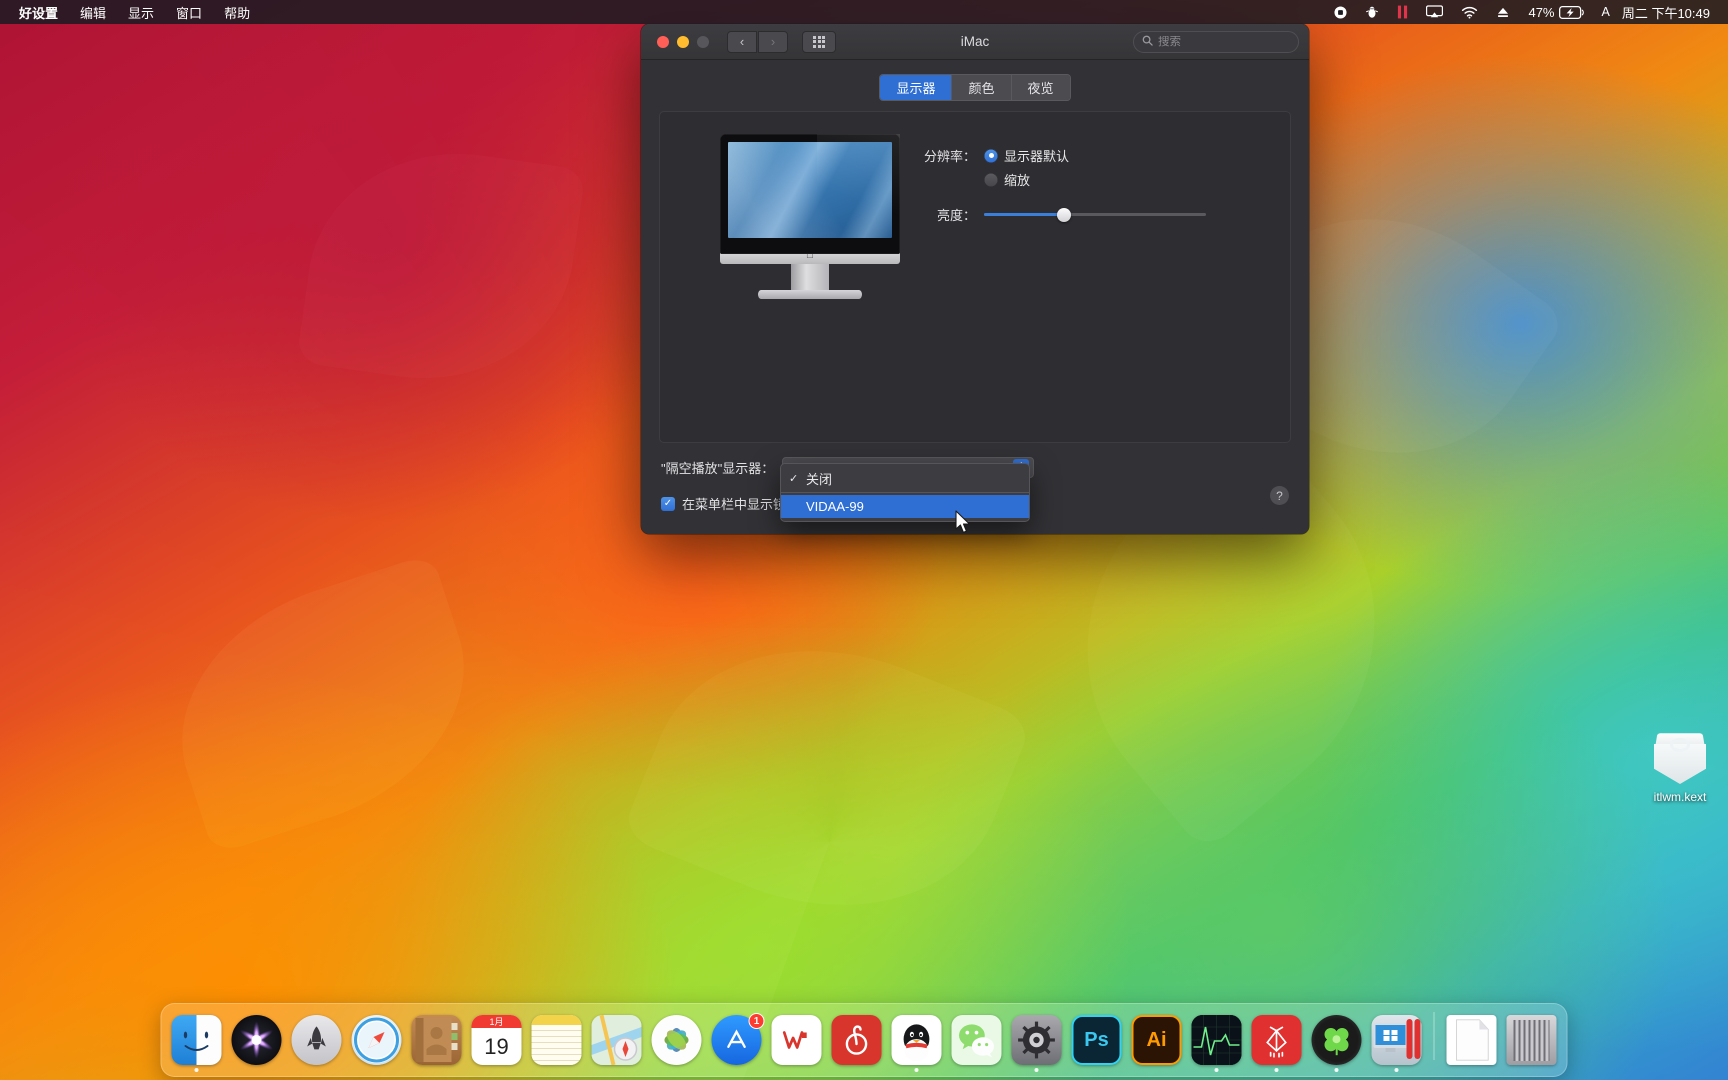 The height and width of the screenshot is (1080, 1728). Describe the element at coordinates (1680, 797) in the screenshot. I see `desktop-icon-label: itlwm.kext` at that location.